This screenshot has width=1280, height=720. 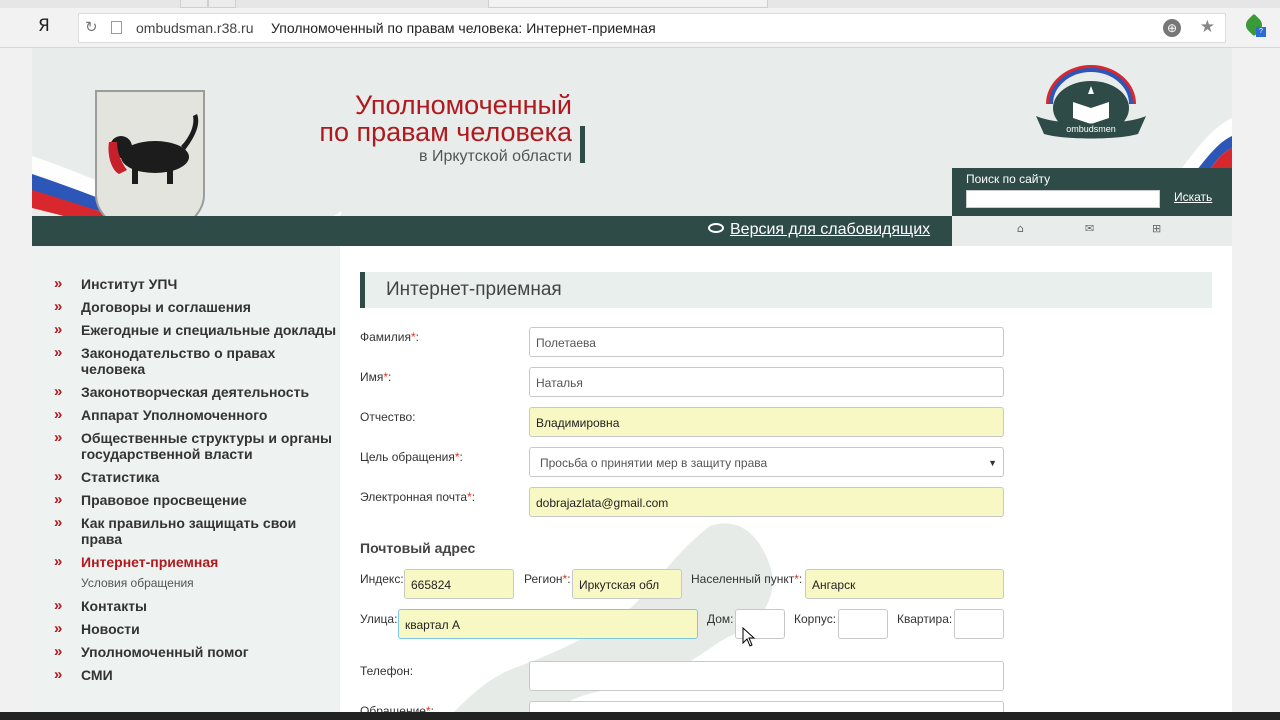 I want to click on translate-icon: ⊕, so click(x=1172, y=28).